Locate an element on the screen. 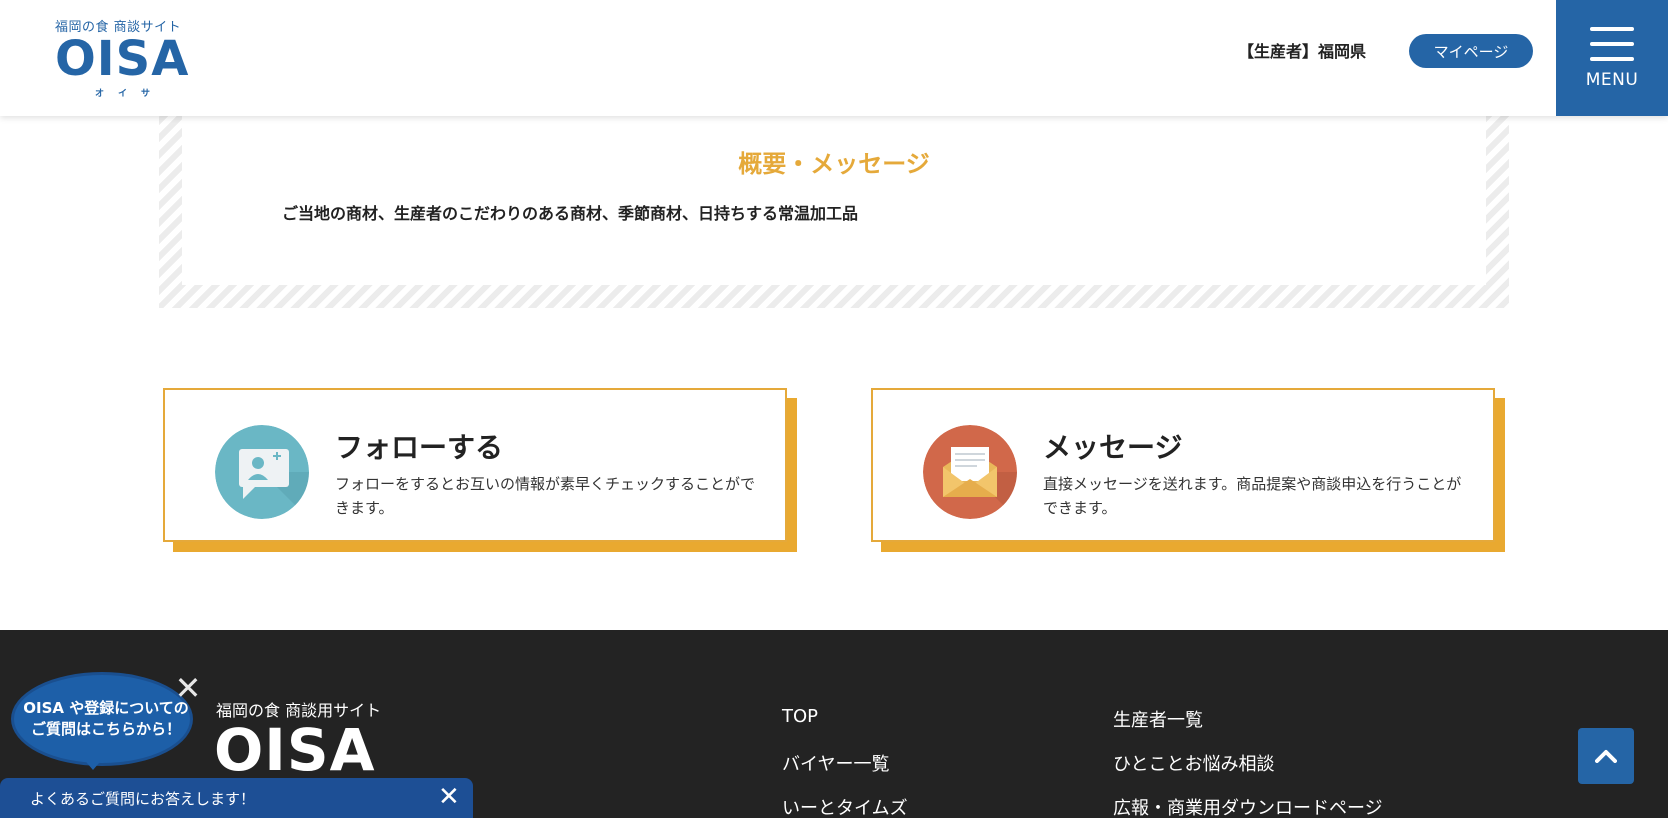 The width and height of the screenshot is (1668, 818). follow-card: フォローする フォローをするとお互いの情報が素早くチェックすることができます。 is located at coordinates (480, 470).